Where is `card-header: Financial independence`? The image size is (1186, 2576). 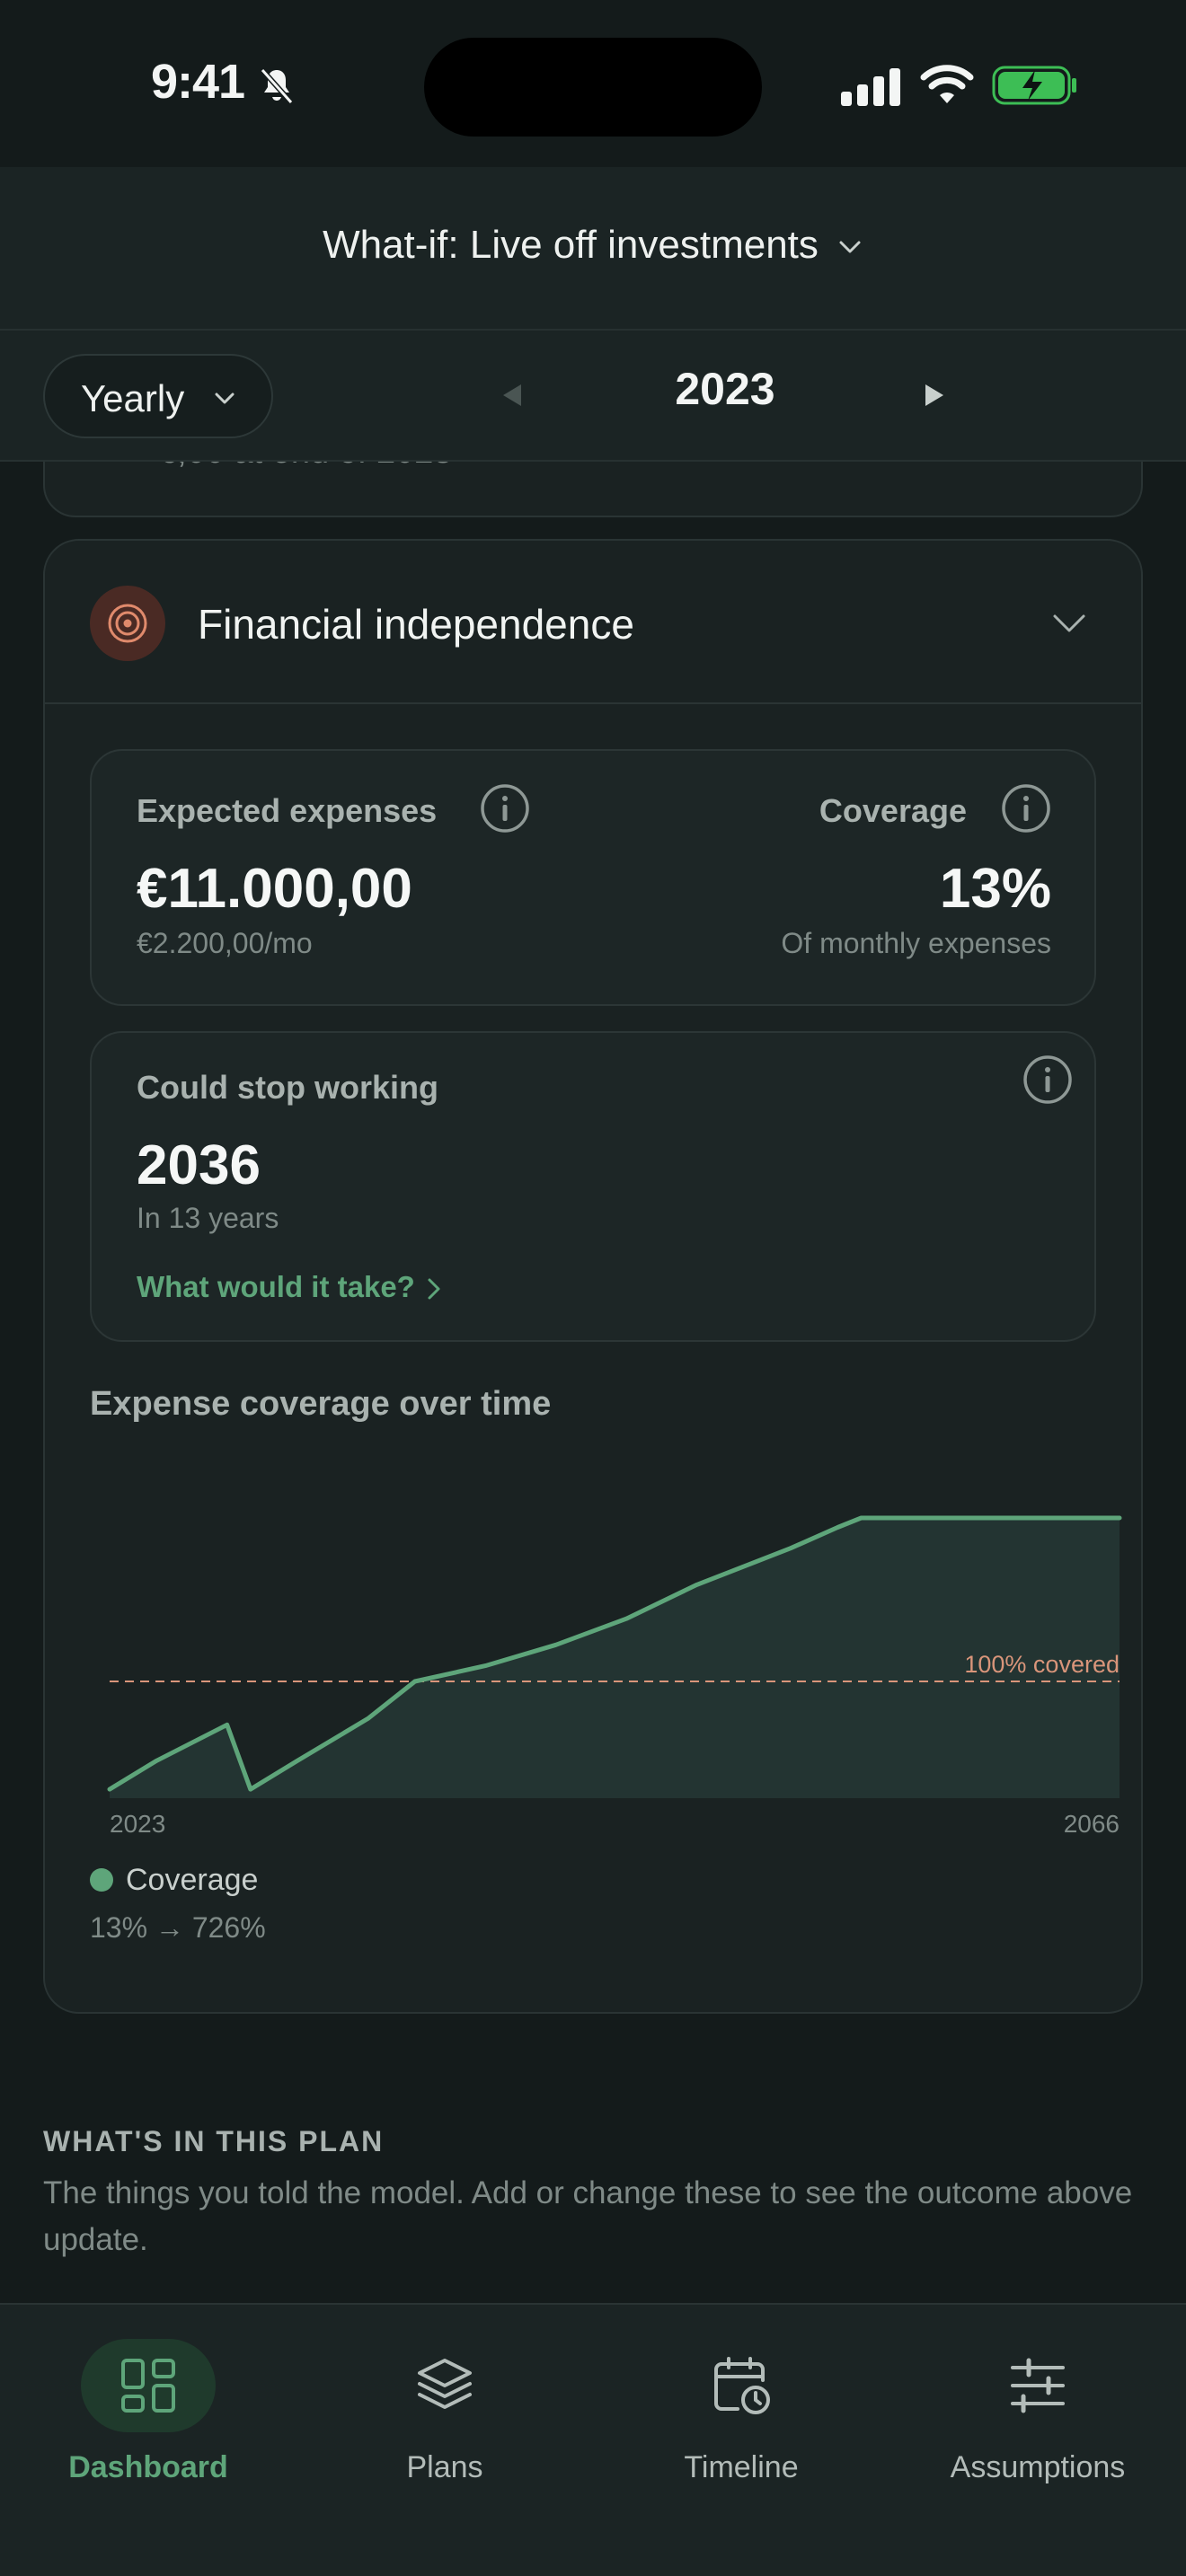
card-header: Financial independence is located at coordinates (593, 622).